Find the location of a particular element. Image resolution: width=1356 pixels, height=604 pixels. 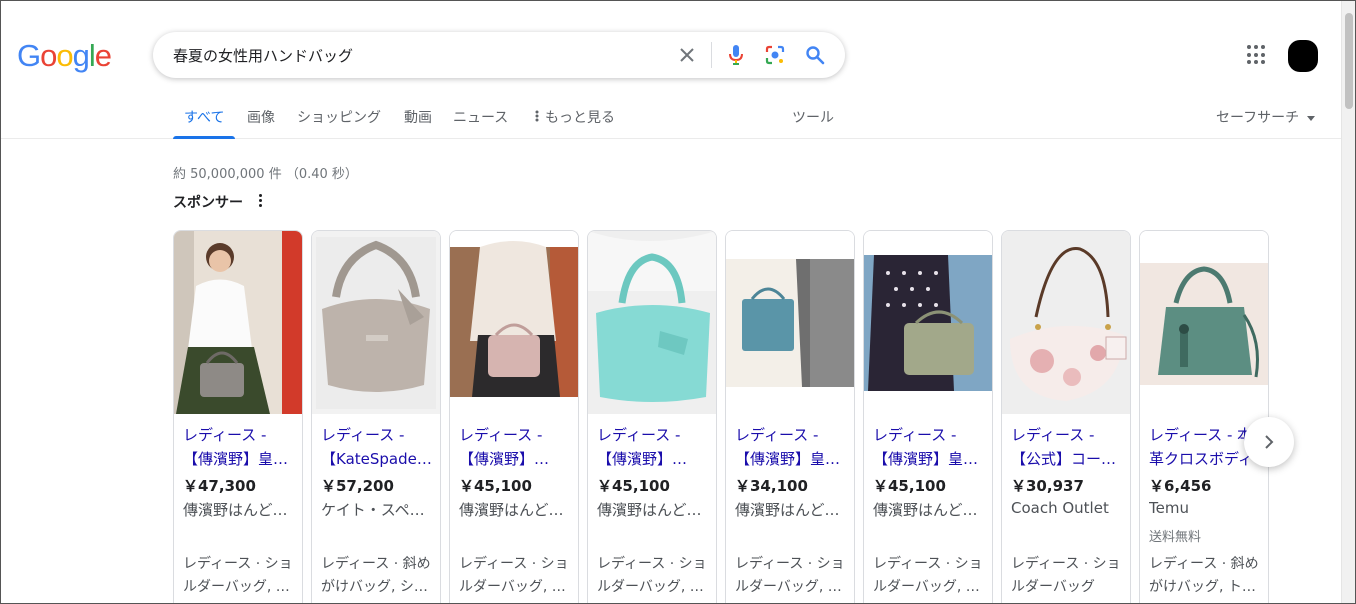

active-tab-indicator is located at coordinates (204, 137).